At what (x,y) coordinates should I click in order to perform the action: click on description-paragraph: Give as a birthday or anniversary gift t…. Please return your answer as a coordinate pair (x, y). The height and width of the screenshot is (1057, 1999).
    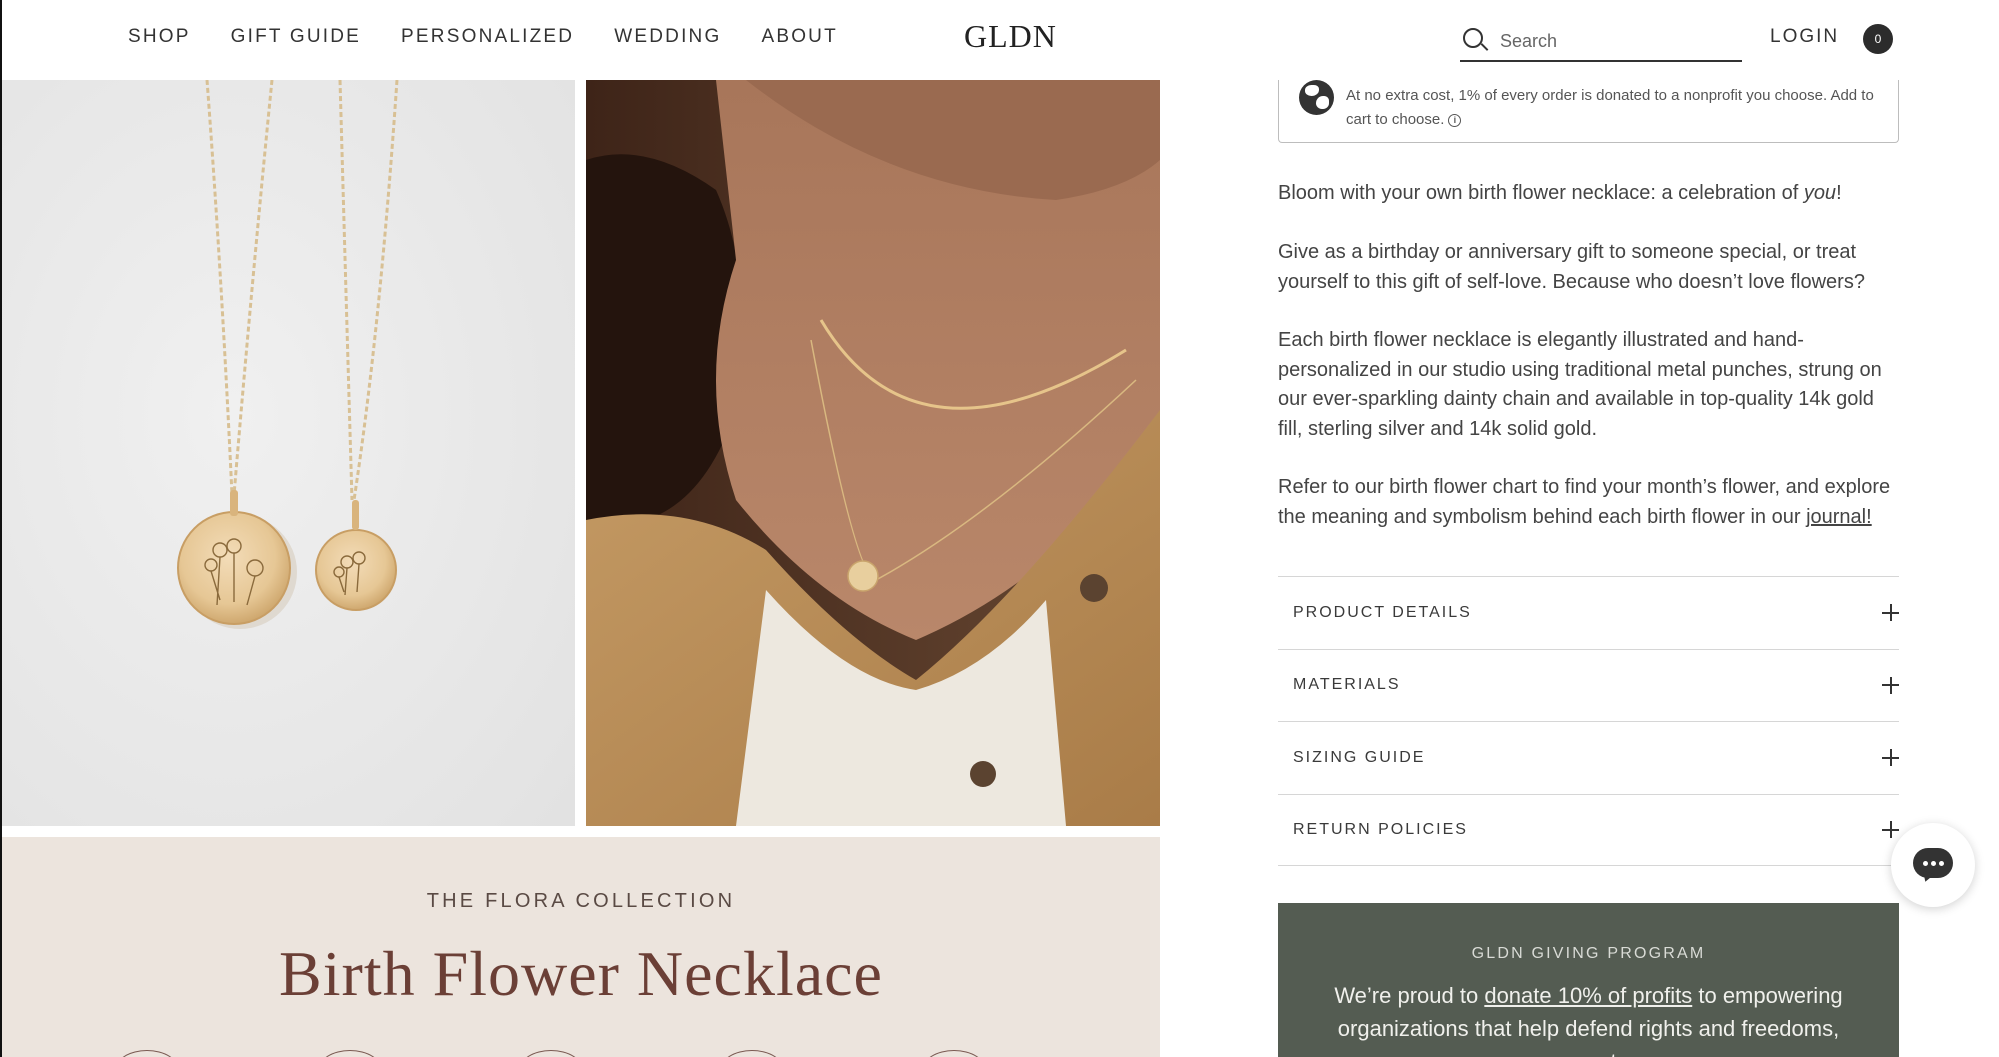
    Looking at the image, I should click on (1571, 267).